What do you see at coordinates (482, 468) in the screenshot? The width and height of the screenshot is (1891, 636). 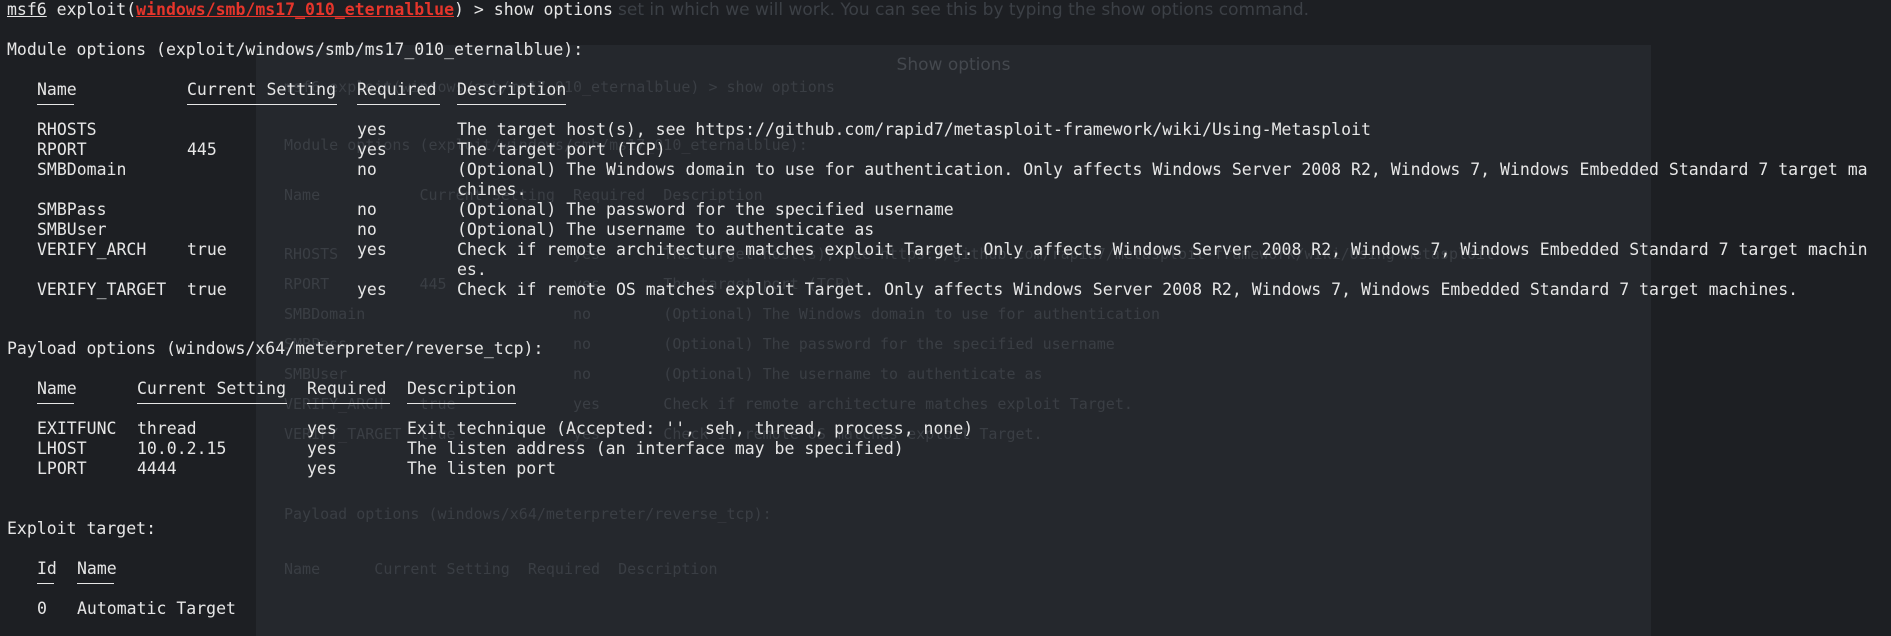 I see `table-cell-desc: The listen port` at bounding box center [482, 468].